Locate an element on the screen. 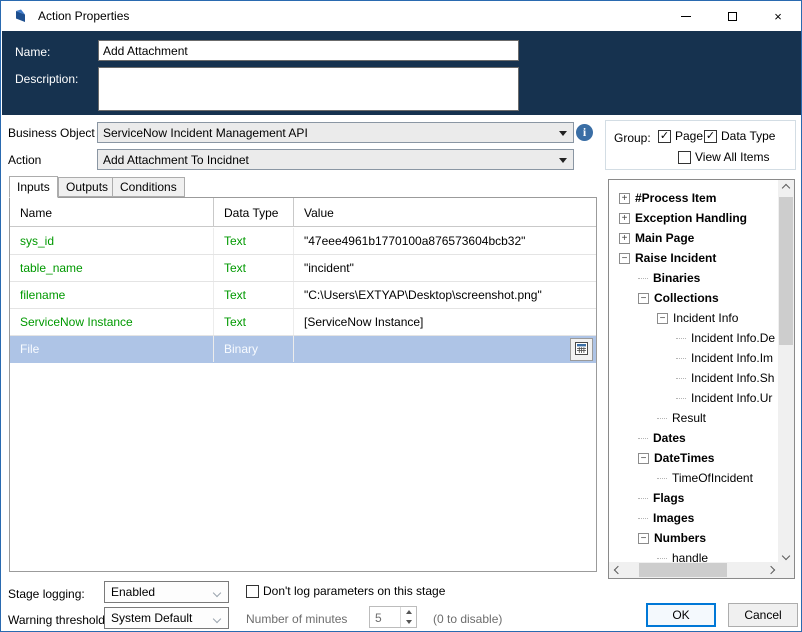 This screenshot has width=802, height=632. checkbox-data-type-label: Data Type is located at coordinates (748, 136).